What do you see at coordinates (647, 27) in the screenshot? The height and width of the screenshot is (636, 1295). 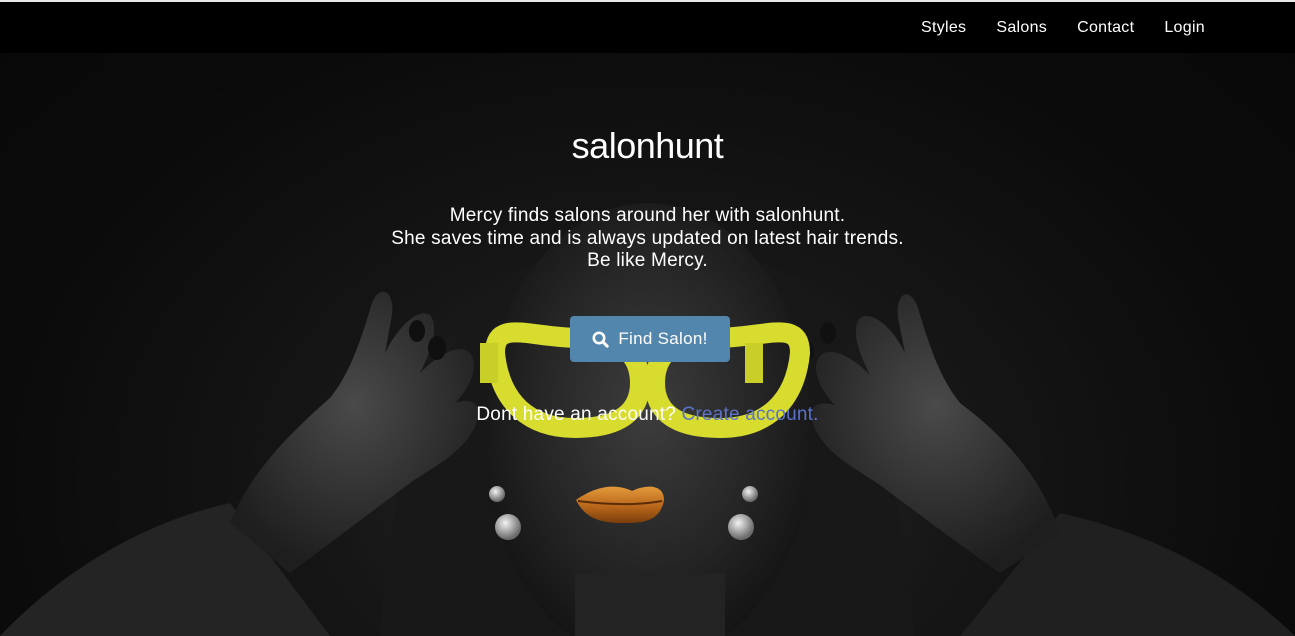 I see `navbar: Styles Salons Contact Login` at bounding box center [647, 27].